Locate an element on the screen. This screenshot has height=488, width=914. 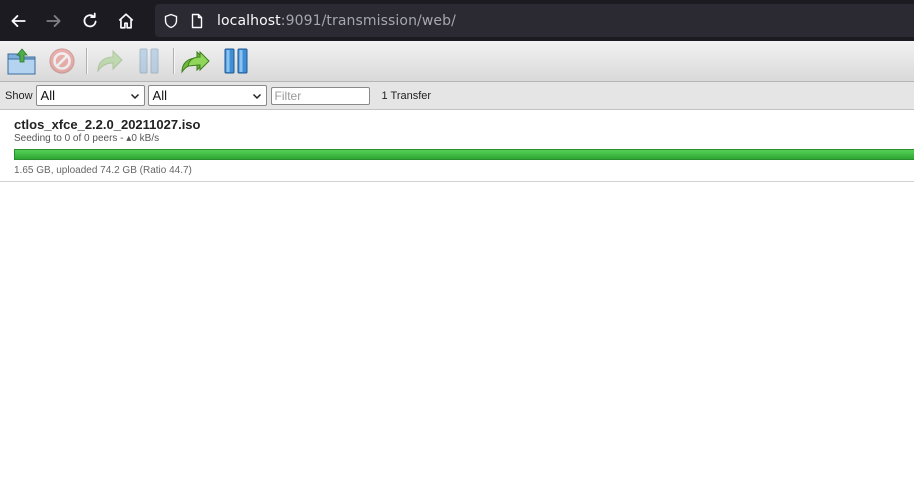
remove-icon is located at coordinates (62, 61).